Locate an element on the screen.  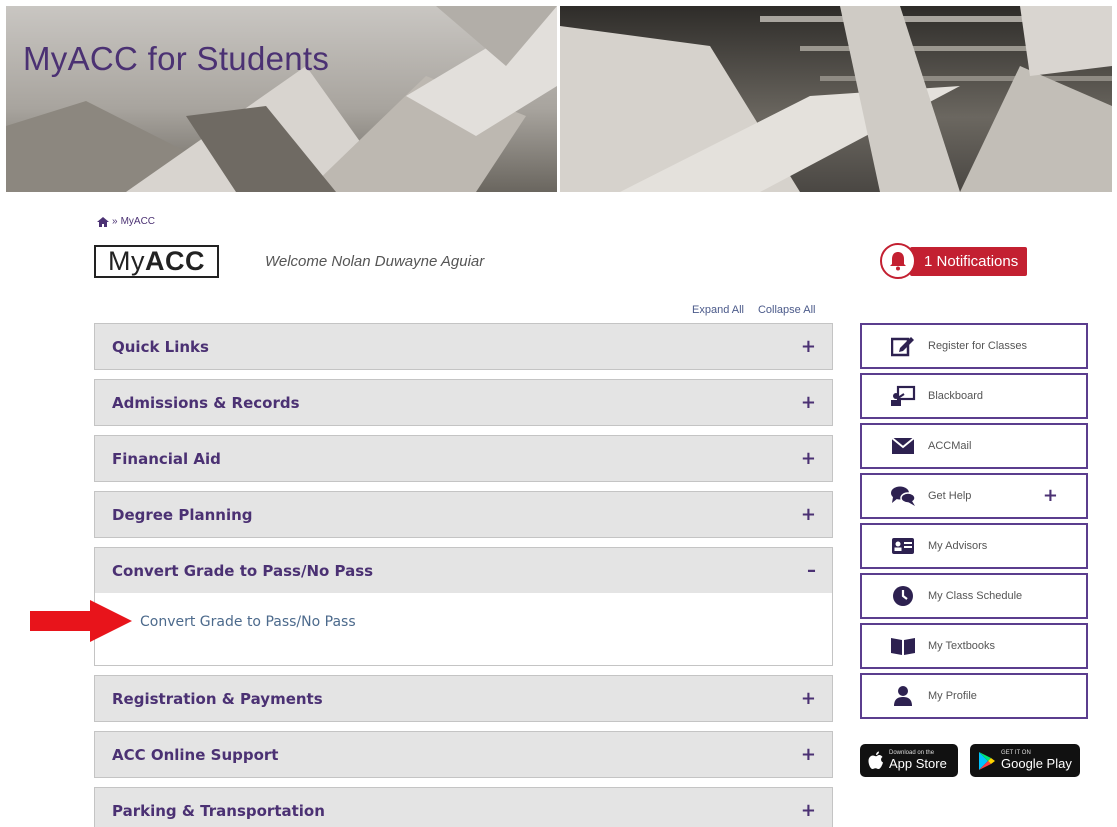
accordion-item-degree-planning: Degree Planning + is located at coordinates (463, 514).